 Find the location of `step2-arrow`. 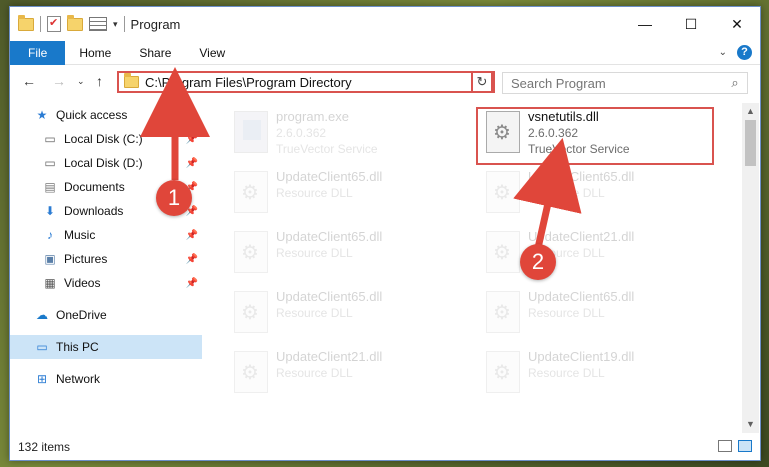

step2-arrow is located at coordinates (547, 193).